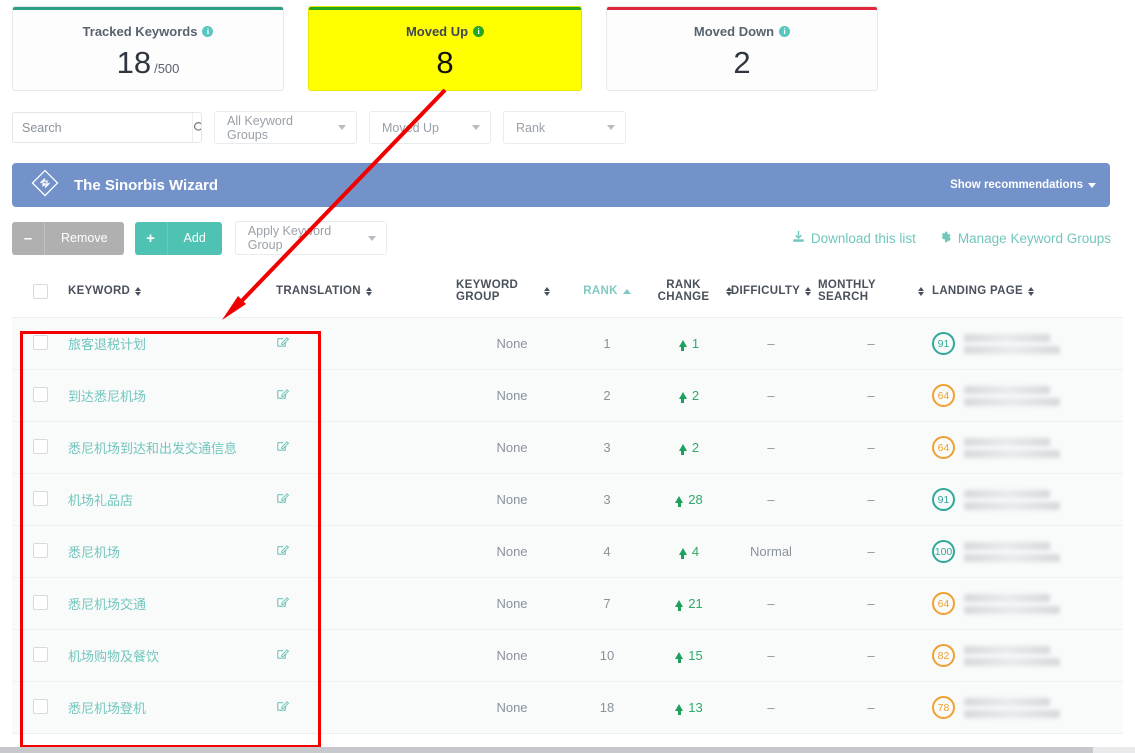  I want to click on search-icon, so click(196, 127).